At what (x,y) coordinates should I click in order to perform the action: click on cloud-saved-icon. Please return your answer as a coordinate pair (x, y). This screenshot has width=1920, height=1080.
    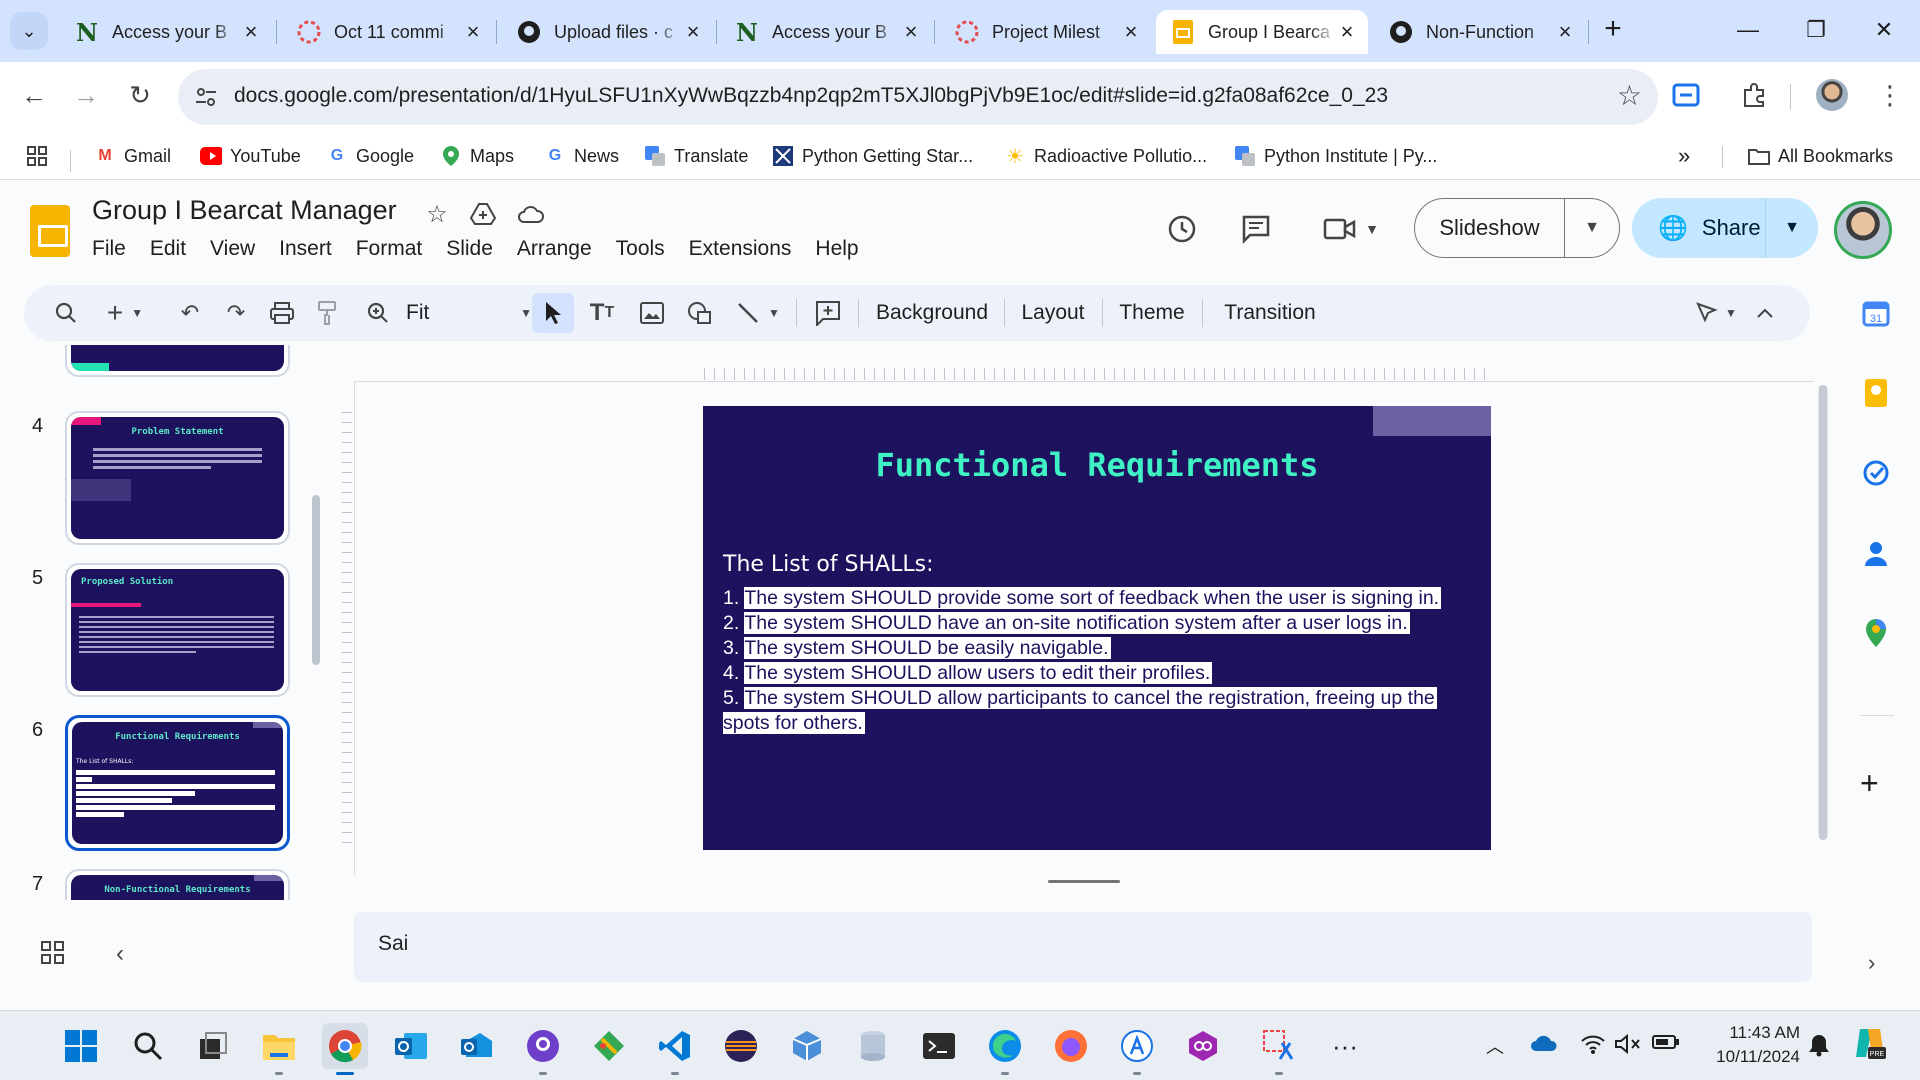
    Looking at the image, I should click on (531, 214).